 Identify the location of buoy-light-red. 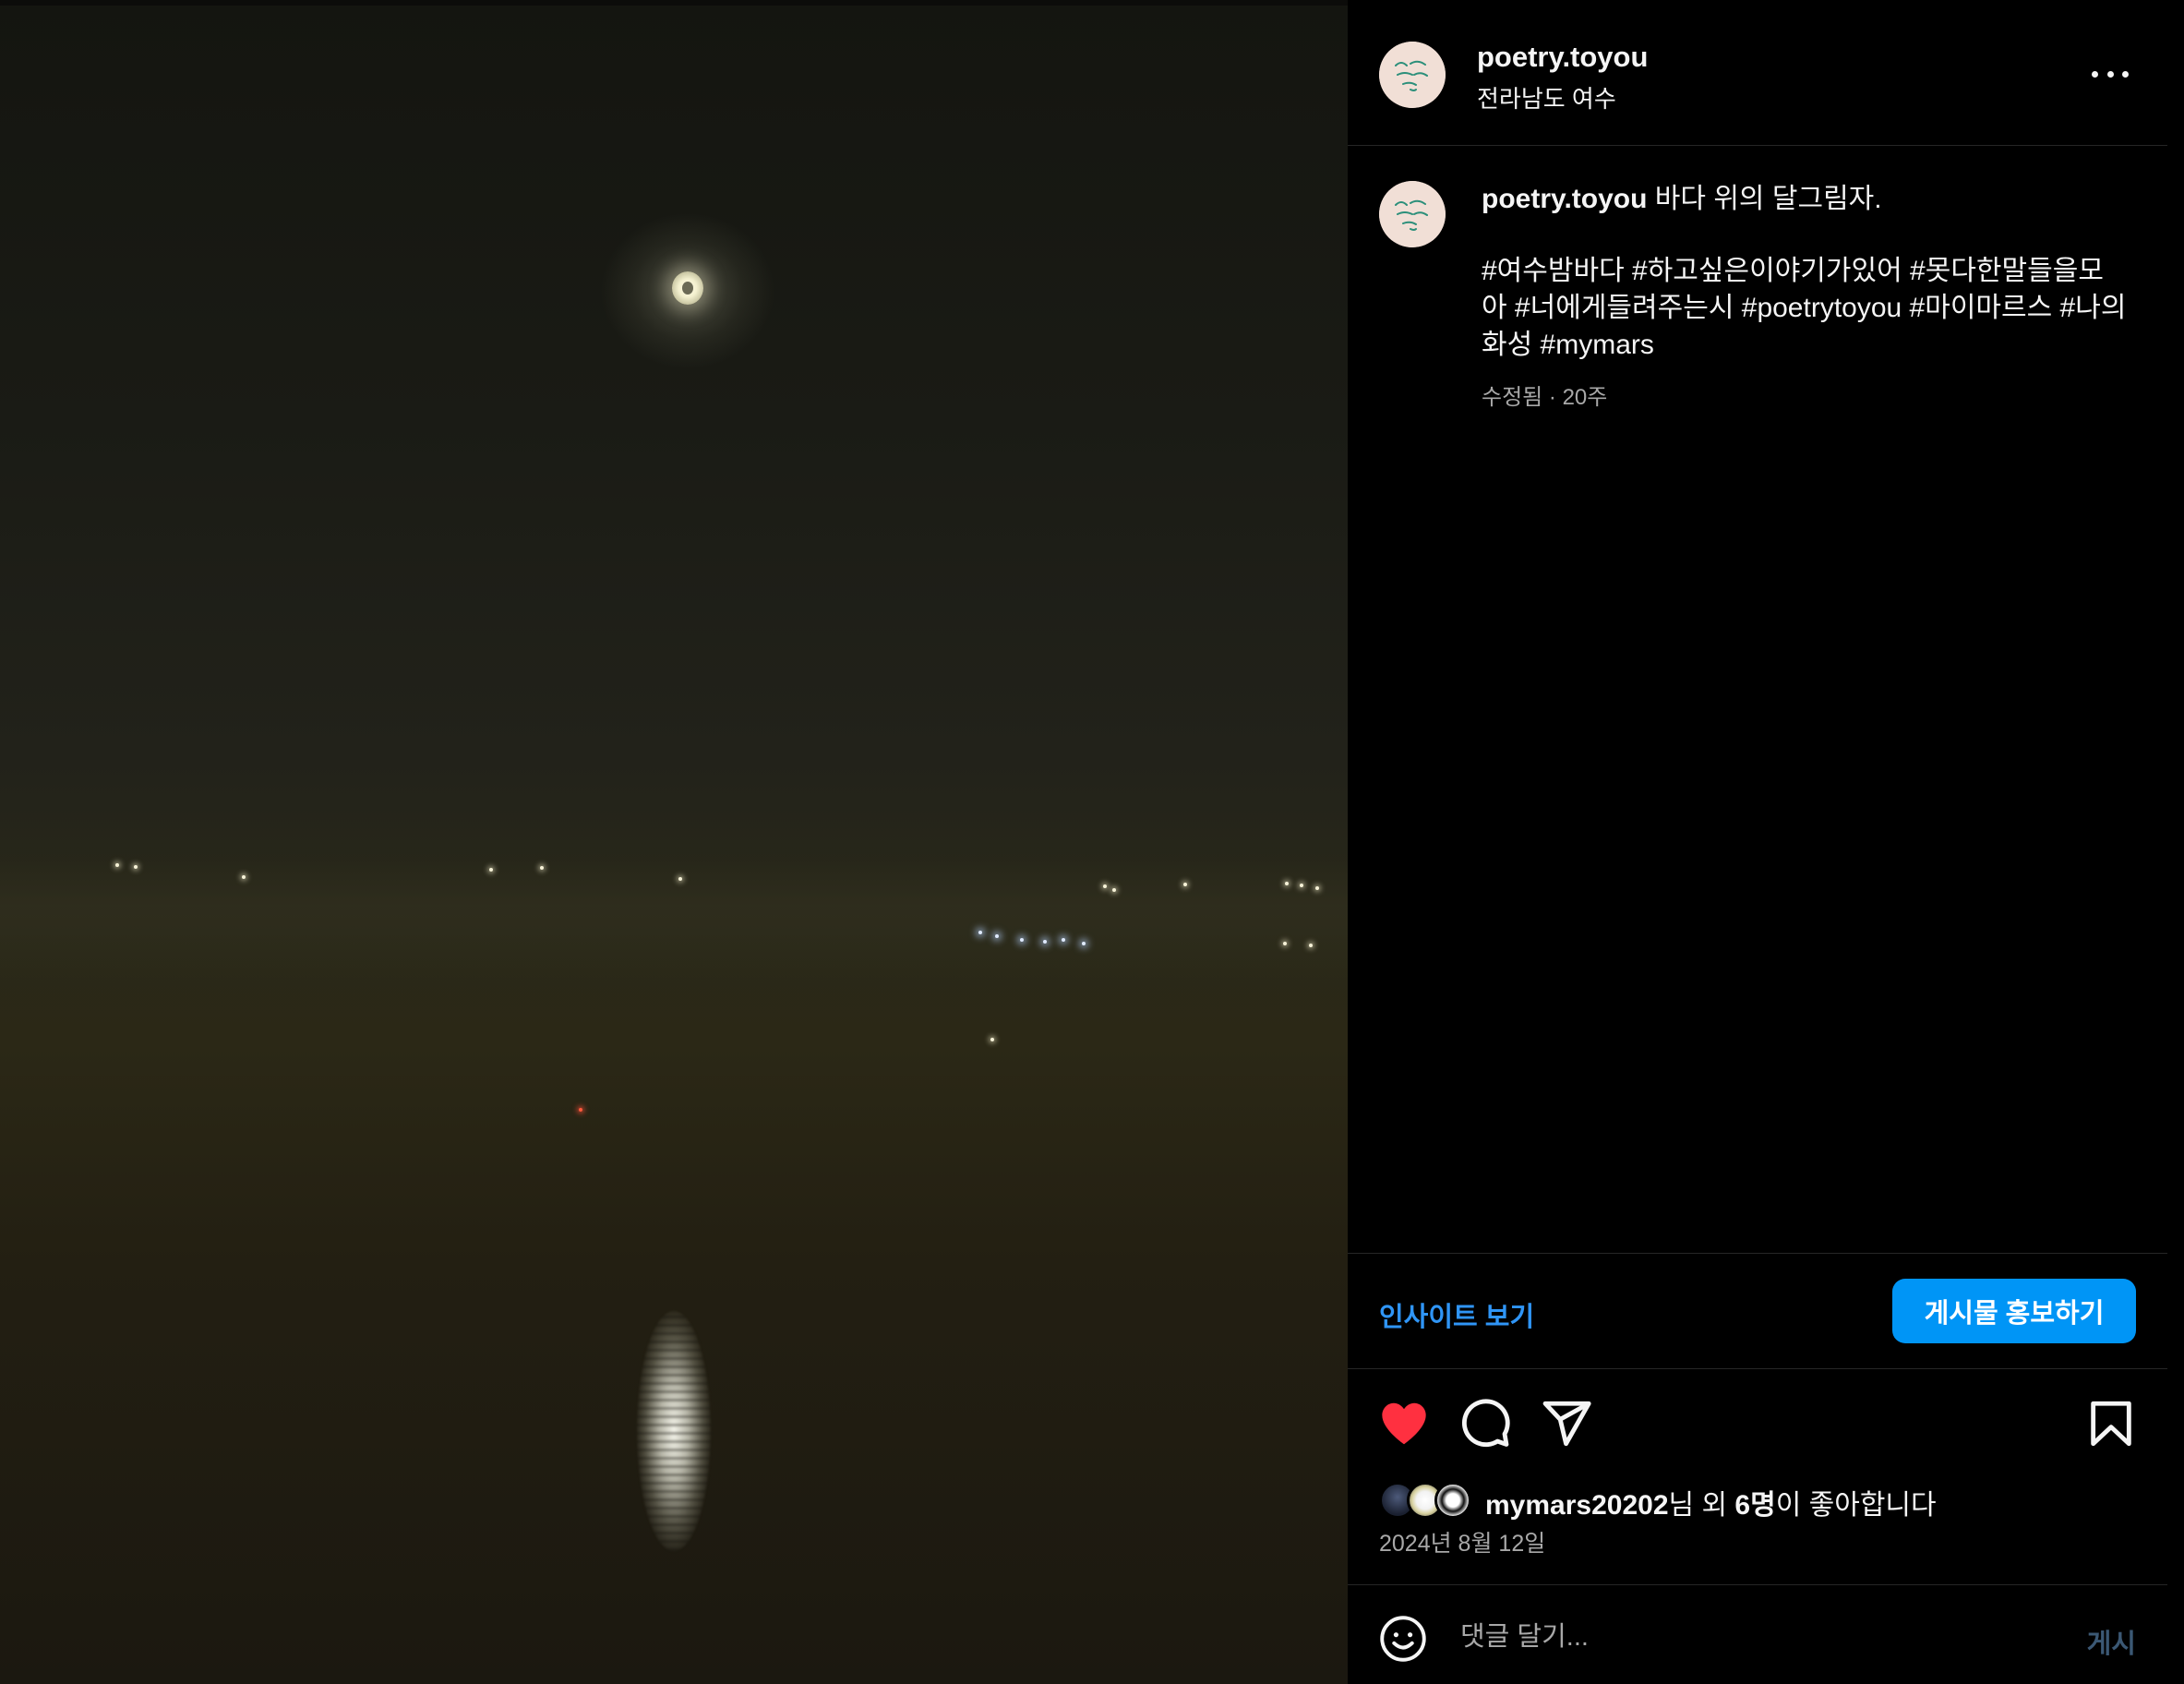
(580, 1110).